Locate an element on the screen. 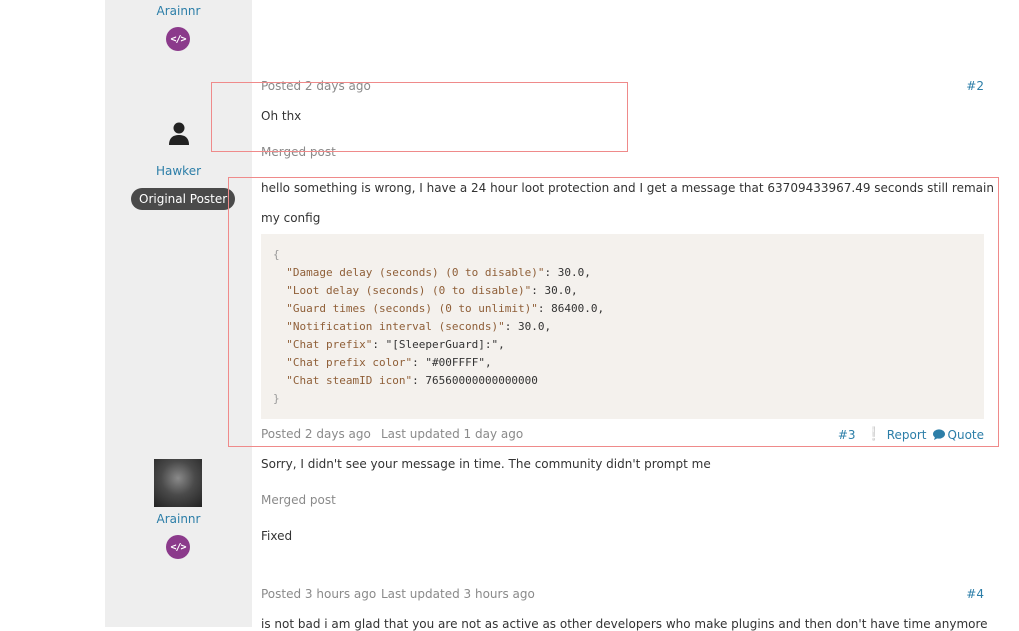 The height and width of the screenshot is (631, 1019). code-key: "Chat steamID icon" is located at coordinates (349, 380).